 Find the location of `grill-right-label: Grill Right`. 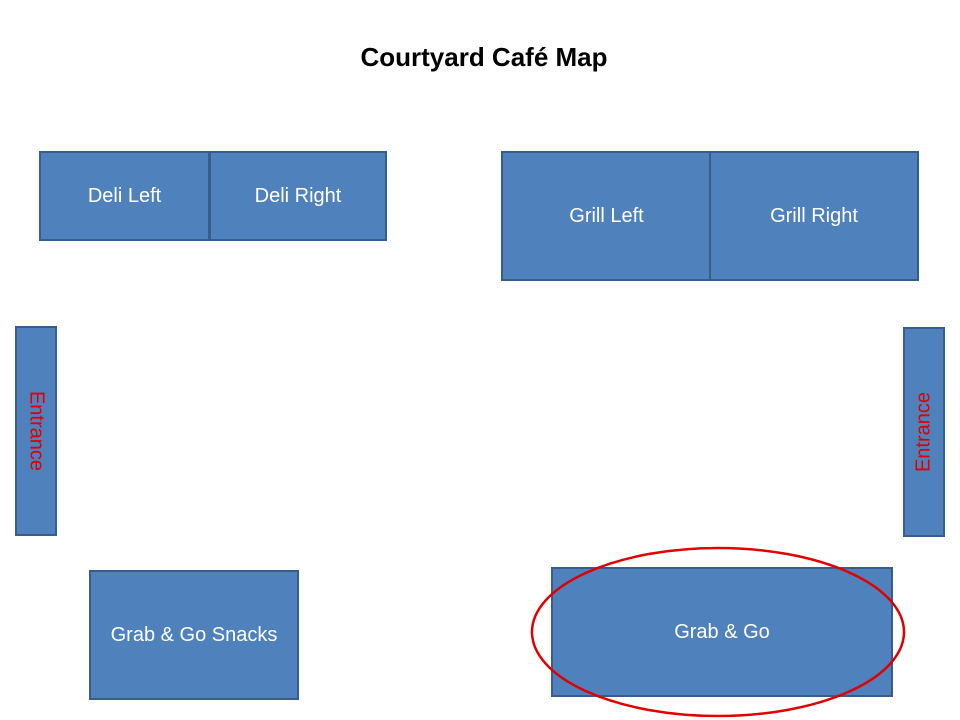

grill-right-label: Grill Right is located at coordinates (814, 215).